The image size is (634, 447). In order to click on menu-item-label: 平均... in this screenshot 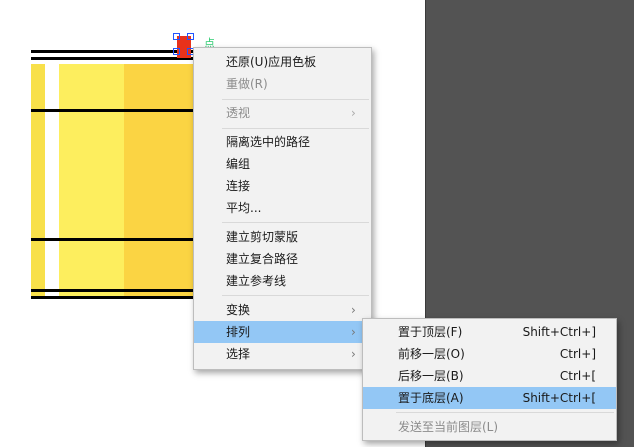, I will do `click(244, 208)`.